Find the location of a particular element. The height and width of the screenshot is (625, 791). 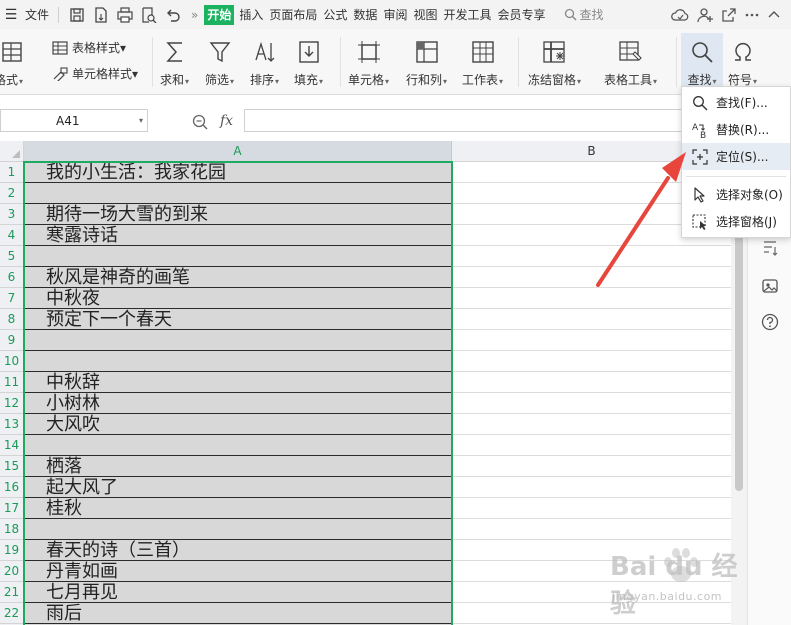

row-header: 15 is located at coordinates (12, 466).